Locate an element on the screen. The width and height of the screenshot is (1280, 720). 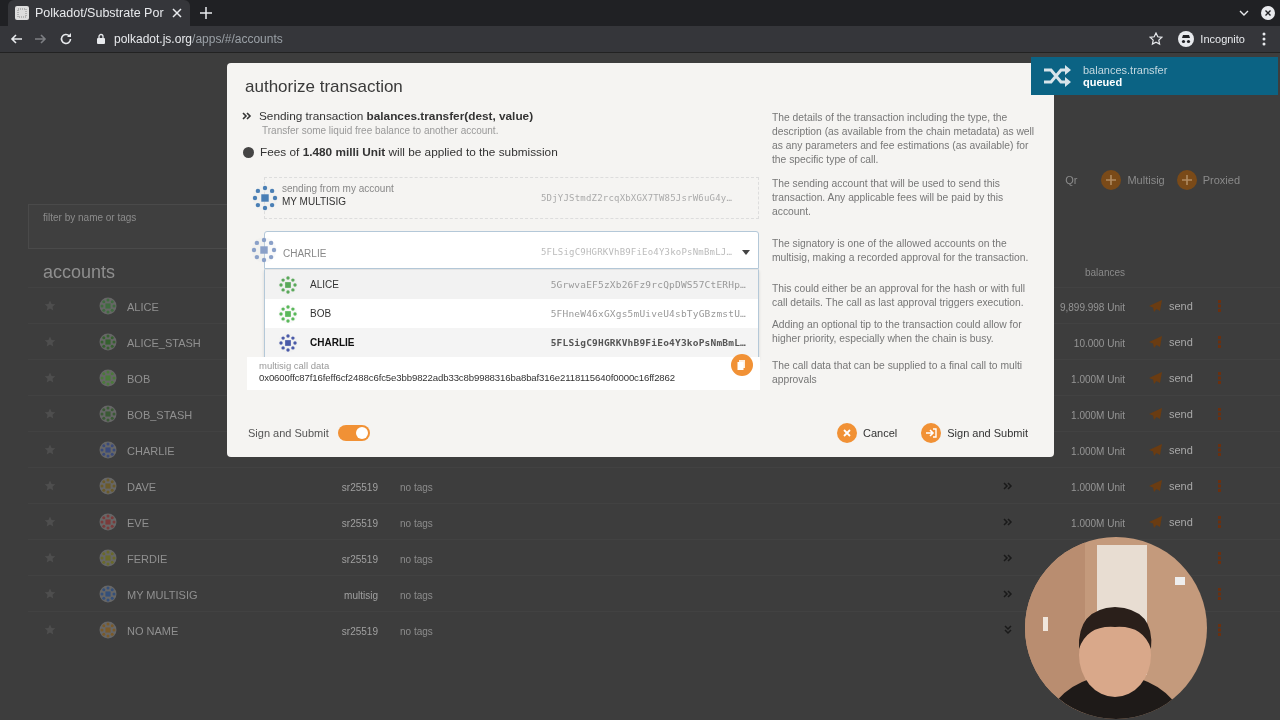
account-name: NO NAME is located at coordinates (152, 630).